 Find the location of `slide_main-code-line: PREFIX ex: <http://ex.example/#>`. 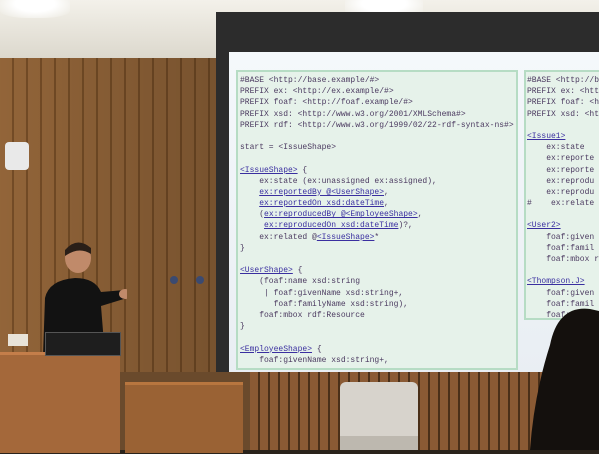

slide_main-code-line: PREFIX ex: <http://ex.example/#> is located at coordinates (377, 91).